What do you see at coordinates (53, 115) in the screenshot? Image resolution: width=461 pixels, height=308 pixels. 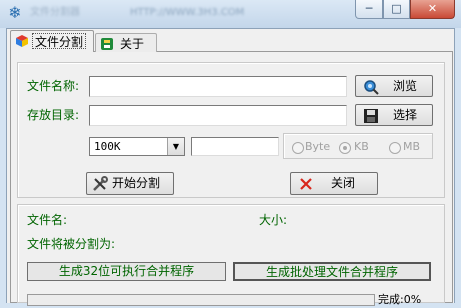 I see `directory-label: 存放目录:` at bounding box center [53, 115].